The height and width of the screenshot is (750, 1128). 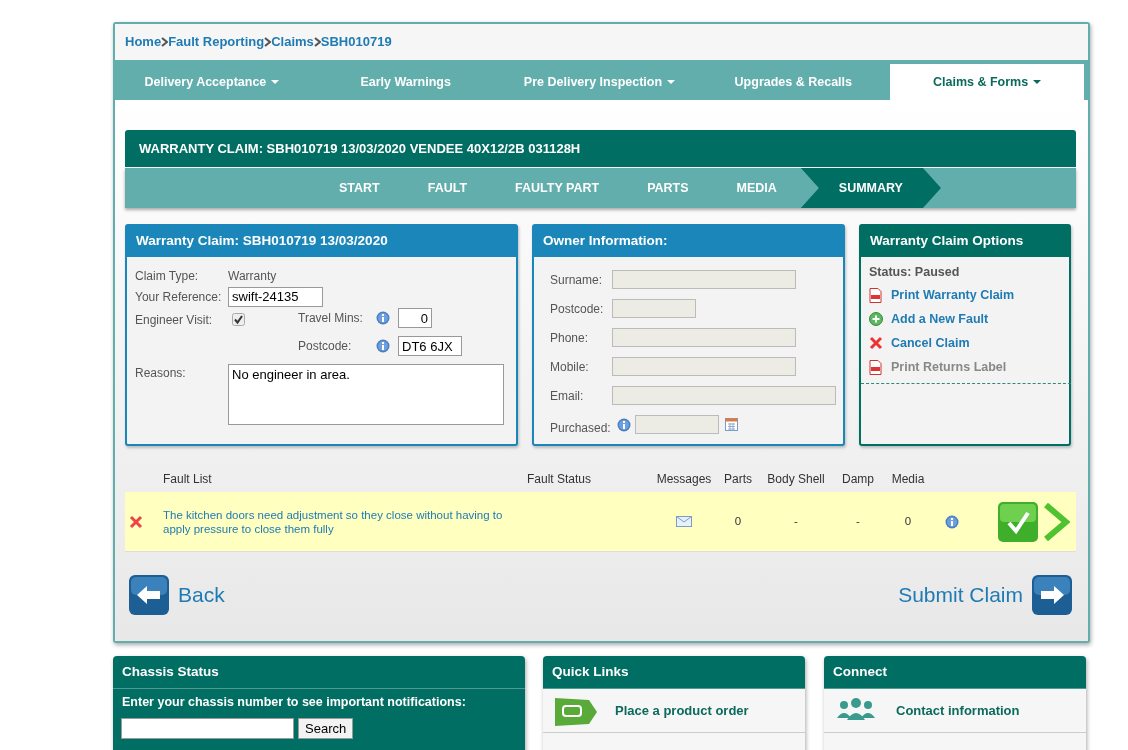 I want to click on calendar-icon, so click(x=731, y=424).